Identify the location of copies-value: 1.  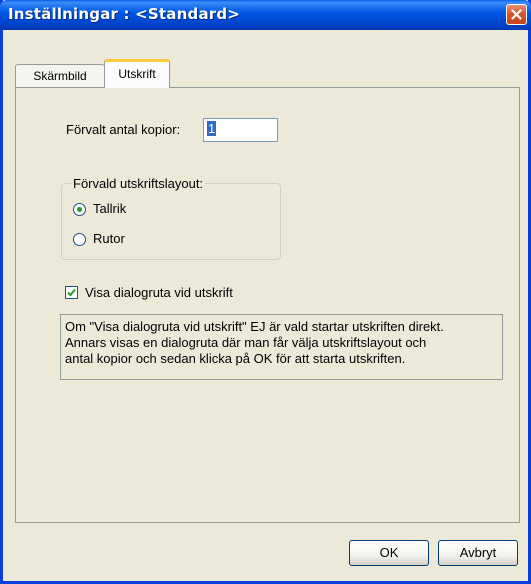
(212, 128).